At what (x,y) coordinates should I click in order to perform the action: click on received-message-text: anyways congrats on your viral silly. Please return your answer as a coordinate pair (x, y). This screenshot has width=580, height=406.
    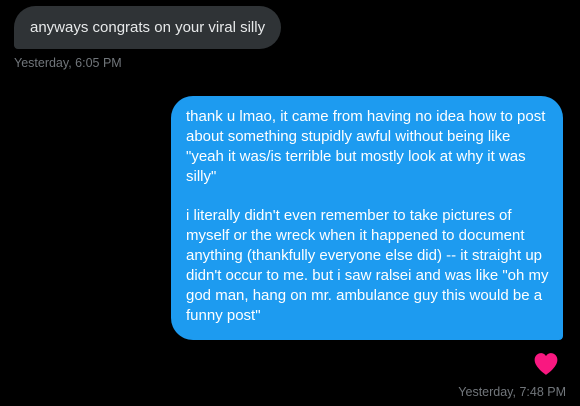
    Looking at the image, I should click on (148, 27).